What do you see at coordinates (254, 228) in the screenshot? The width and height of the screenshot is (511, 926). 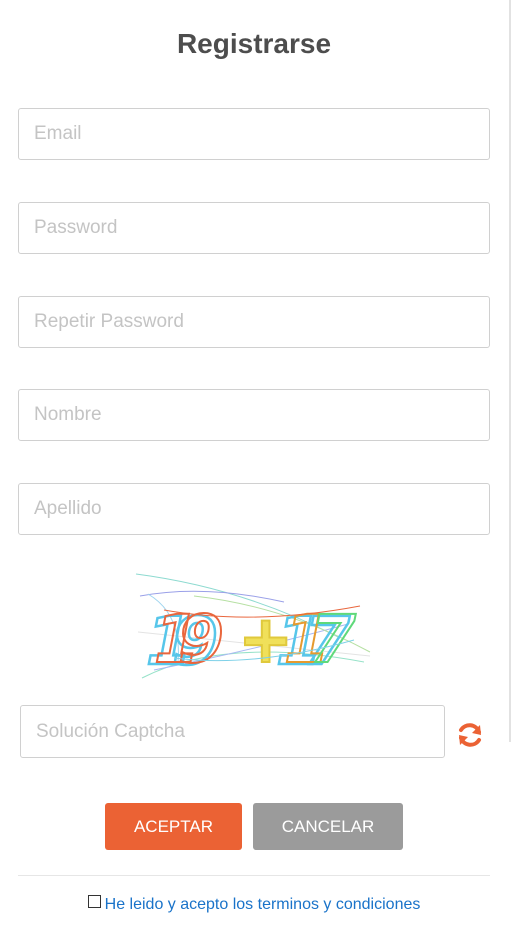 I see `password-field` at bounding box center [254, 228].